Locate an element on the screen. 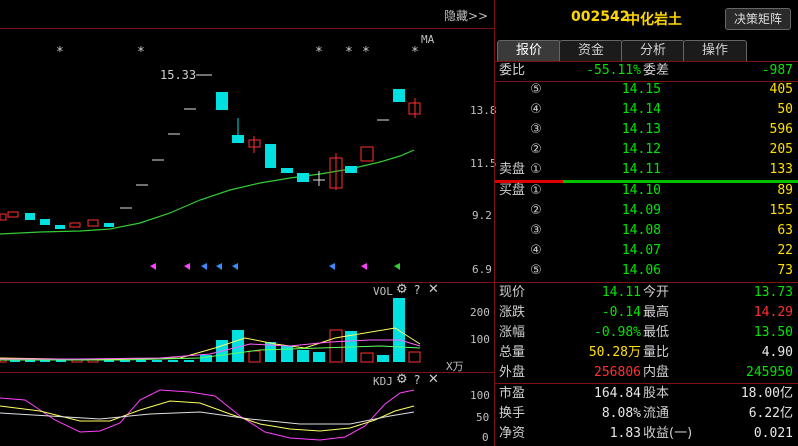  price-tick: 9.2 is located at coordinates (482, 215).